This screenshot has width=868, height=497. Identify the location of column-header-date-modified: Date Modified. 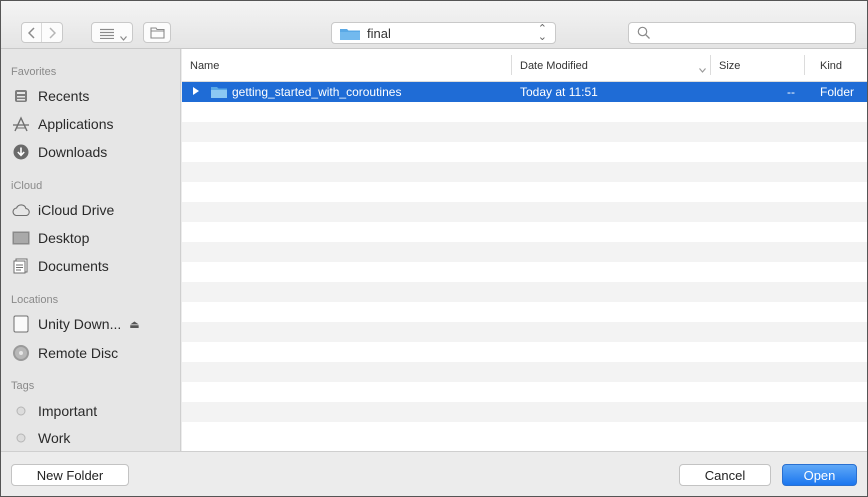
(554, 66).